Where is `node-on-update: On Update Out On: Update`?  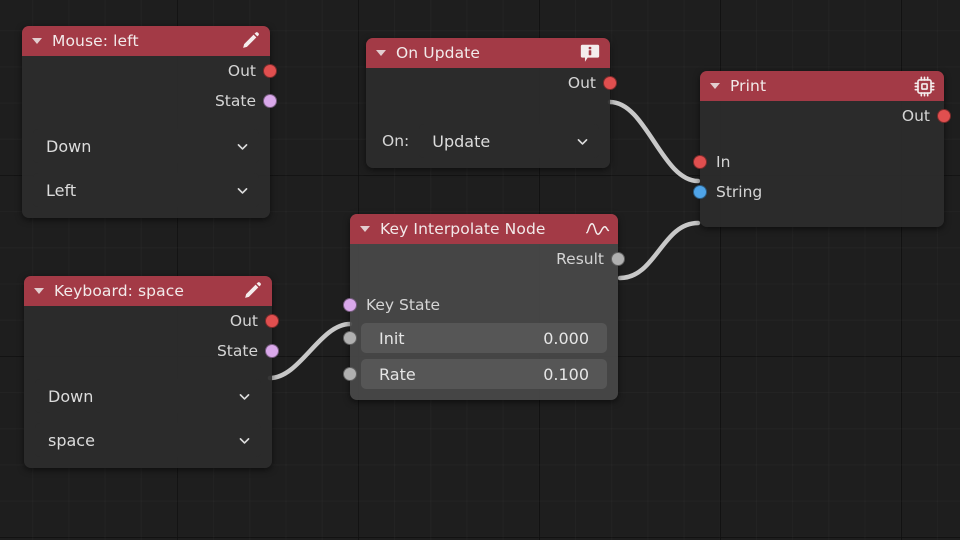
node-on-update: On Update Out On: Update is located at coordinates (491, 103).